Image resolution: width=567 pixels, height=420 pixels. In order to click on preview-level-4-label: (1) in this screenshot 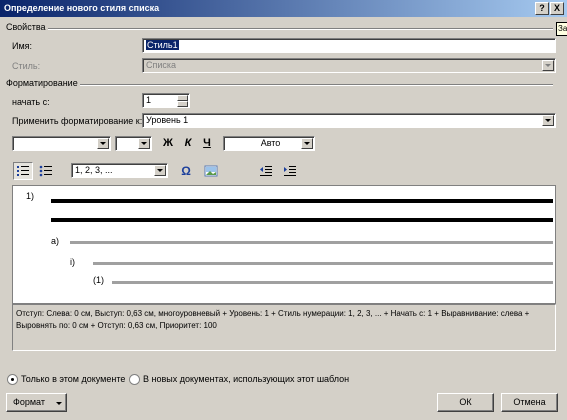, I will do `click(98, 280)`.